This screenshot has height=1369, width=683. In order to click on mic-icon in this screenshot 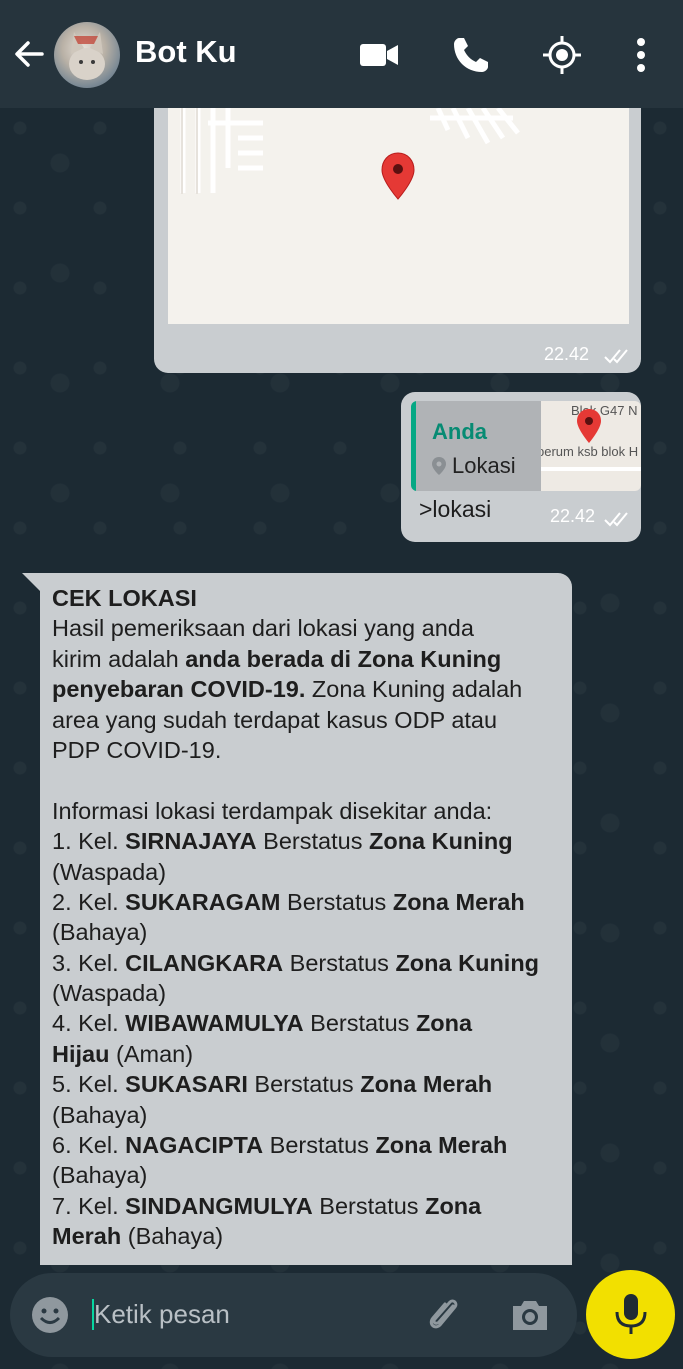, I will do `click(630, 1313)`.